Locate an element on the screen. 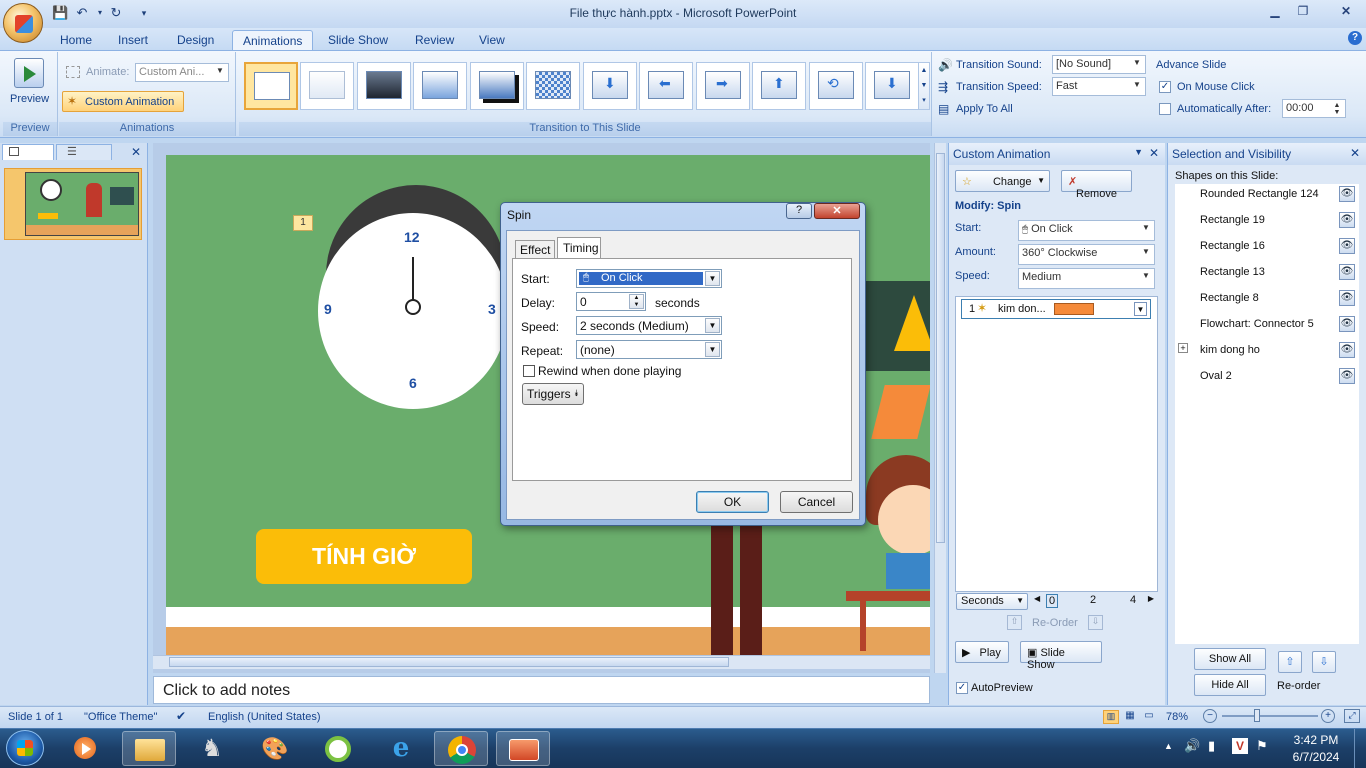 The image size is (1366, 768). tab-effect: Effect is located at coordinates (535, 249).